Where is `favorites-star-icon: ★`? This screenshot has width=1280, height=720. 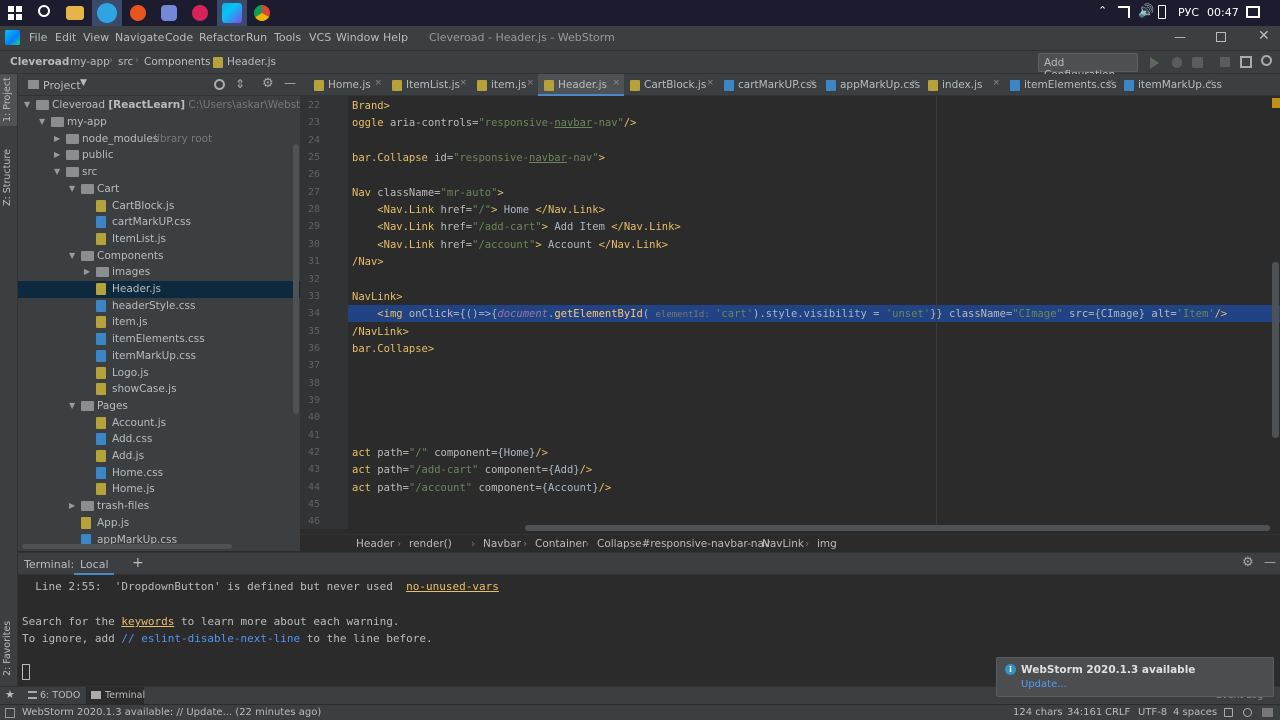
favorites-star-icon: ★ is located at coordinates (10, 694).